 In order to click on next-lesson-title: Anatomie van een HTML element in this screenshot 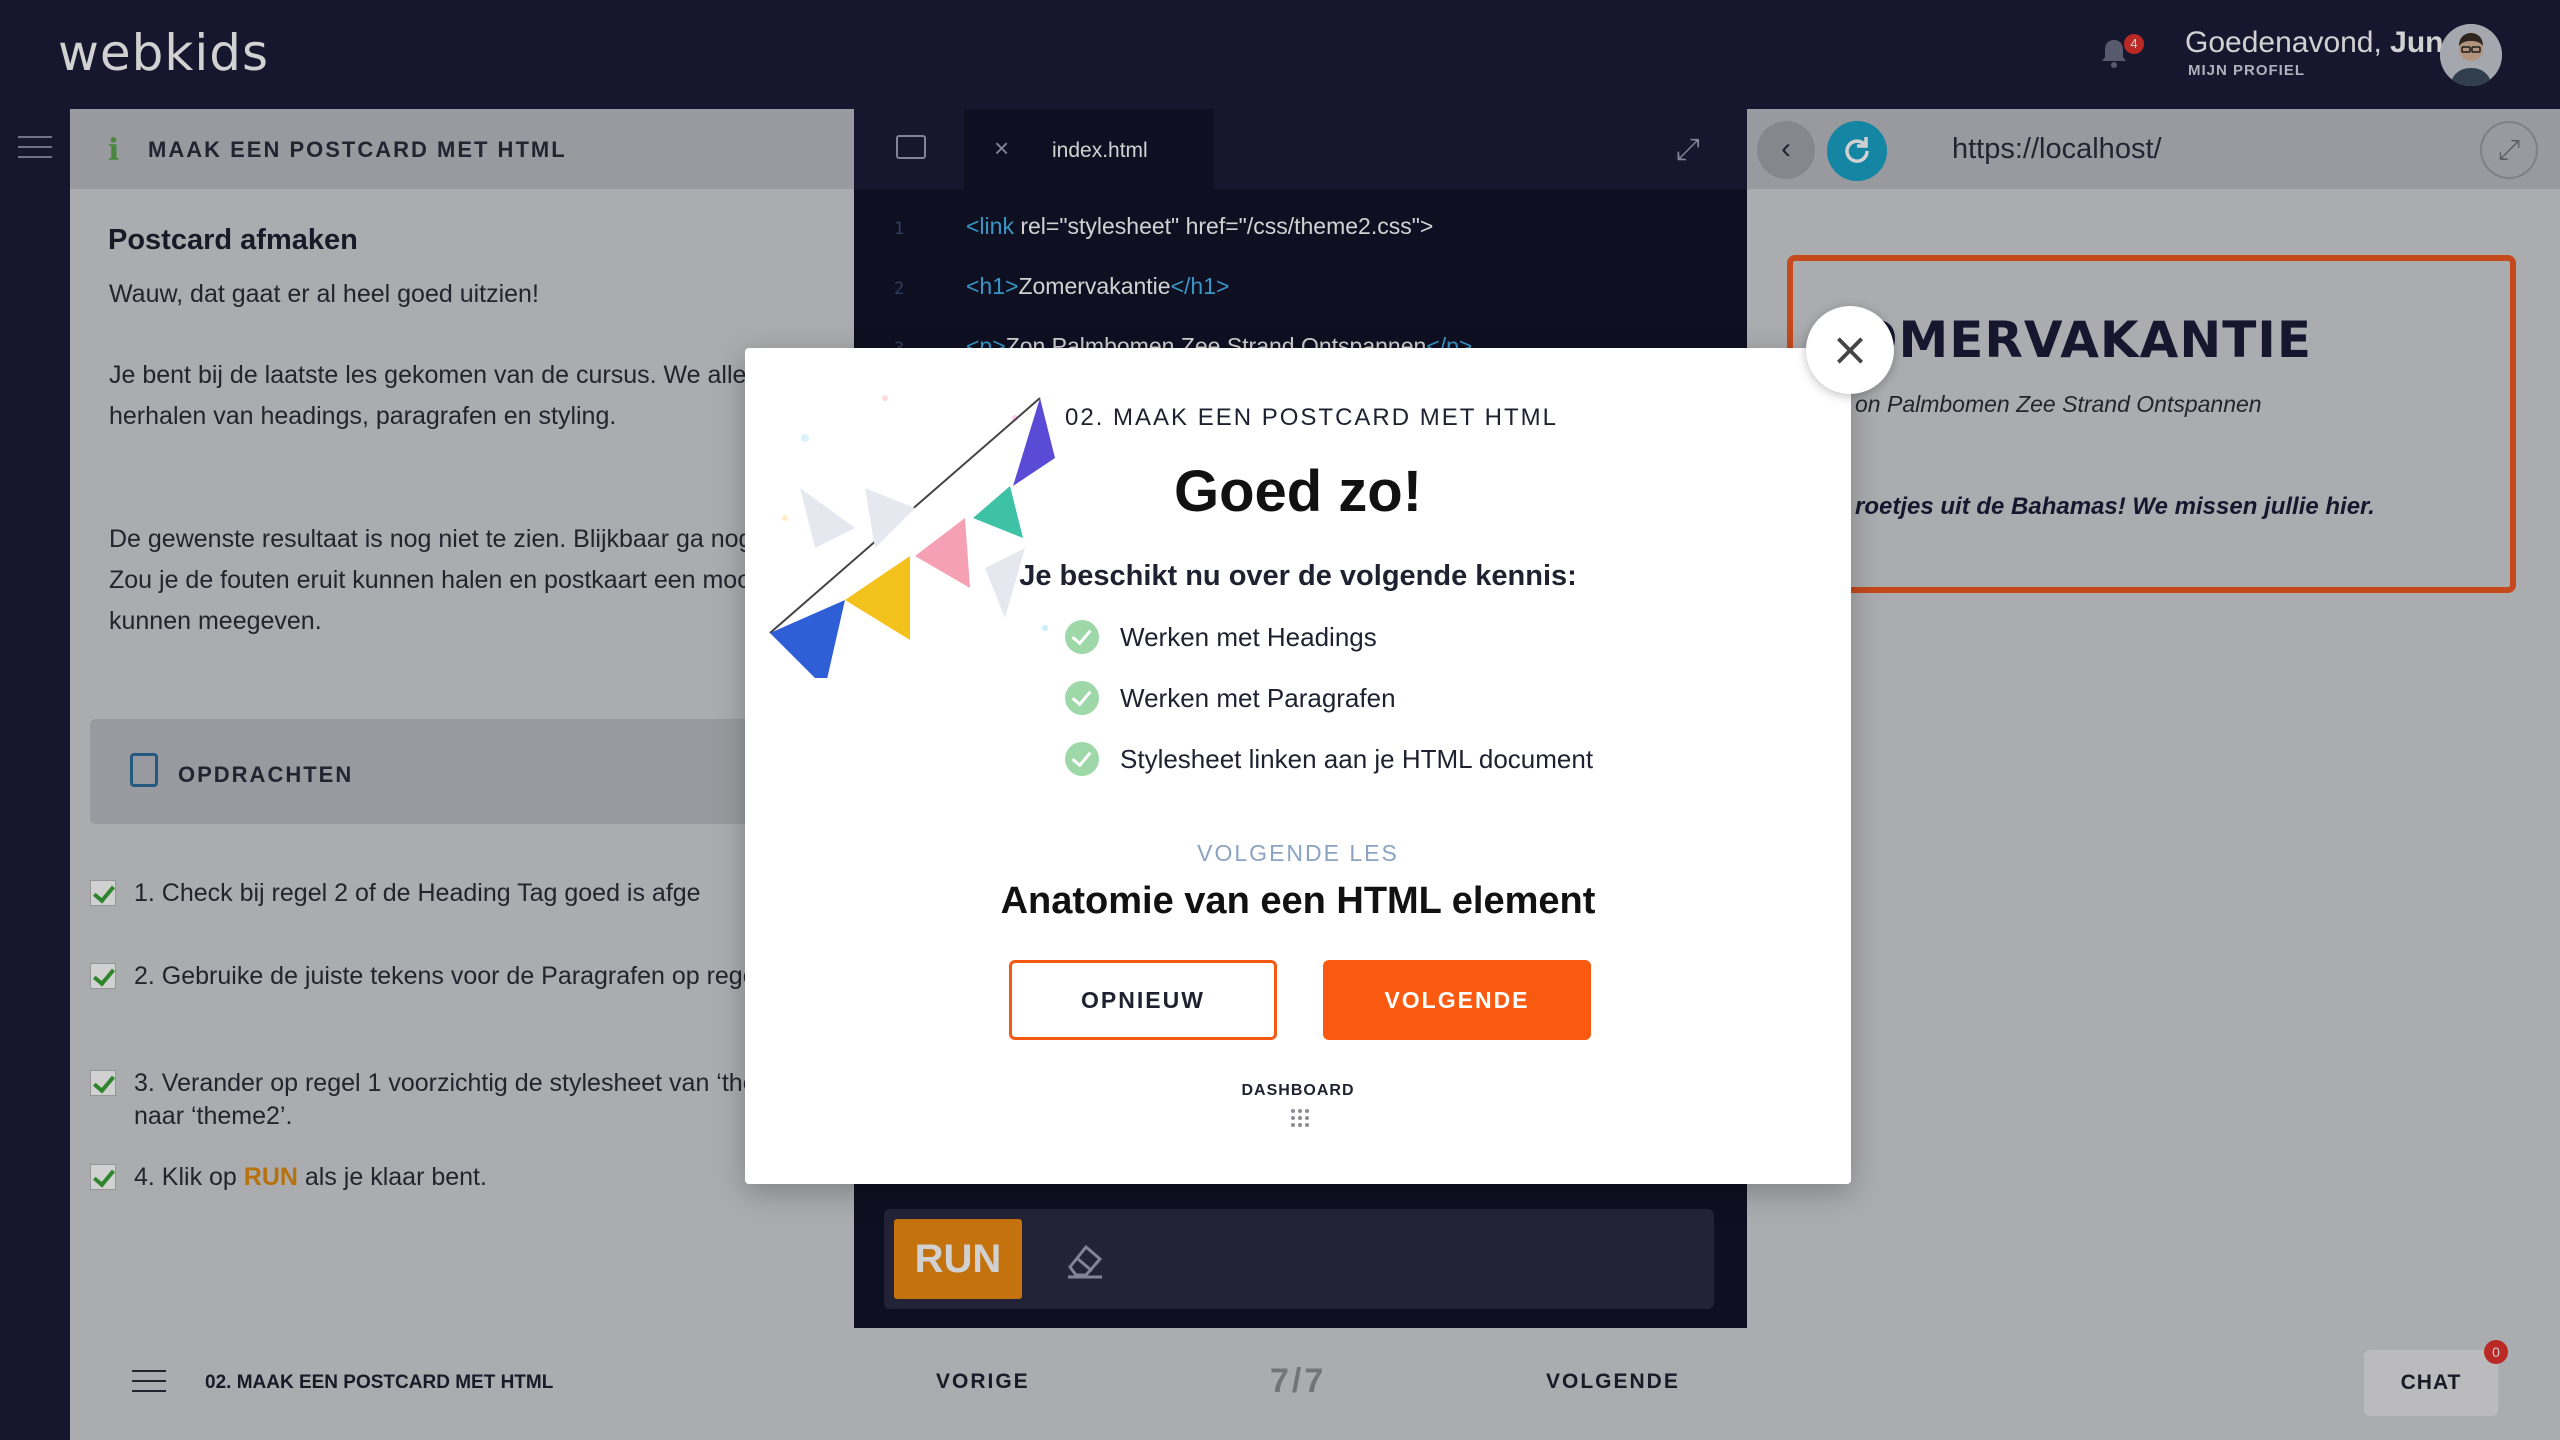, I will do `click(1298, 901)`.